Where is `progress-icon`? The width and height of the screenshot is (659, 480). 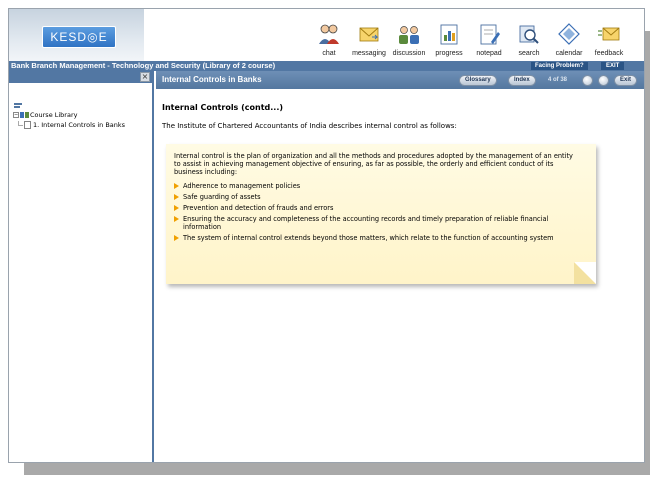 progress-icon is located at coordinates (449, 34).